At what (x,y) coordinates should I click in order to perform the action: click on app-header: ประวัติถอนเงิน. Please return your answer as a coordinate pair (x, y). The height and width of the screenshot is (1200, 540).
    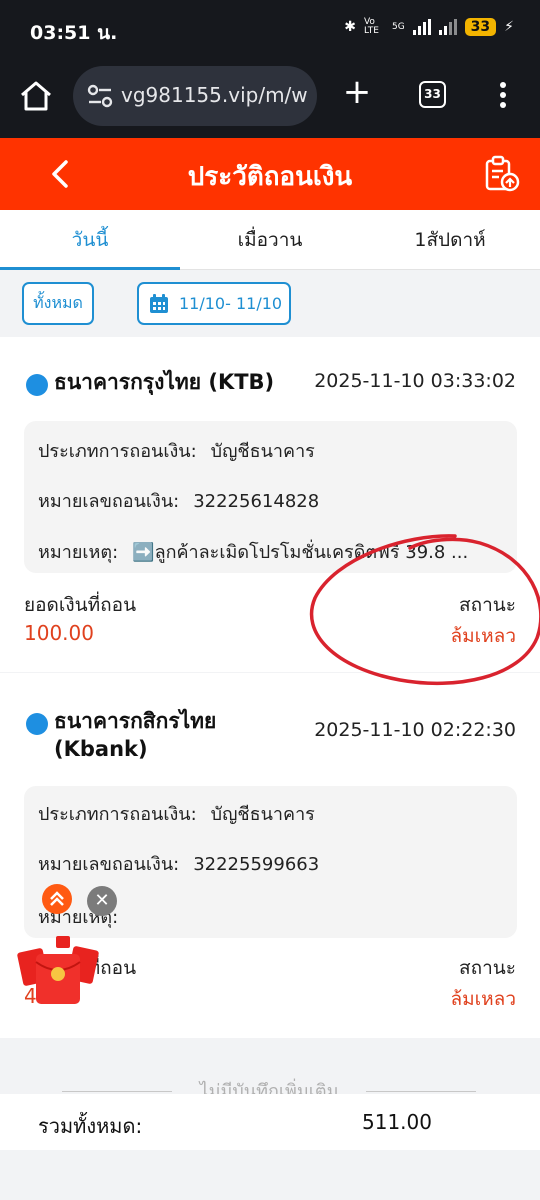
    Looking at the image, I should click on (270, 174).